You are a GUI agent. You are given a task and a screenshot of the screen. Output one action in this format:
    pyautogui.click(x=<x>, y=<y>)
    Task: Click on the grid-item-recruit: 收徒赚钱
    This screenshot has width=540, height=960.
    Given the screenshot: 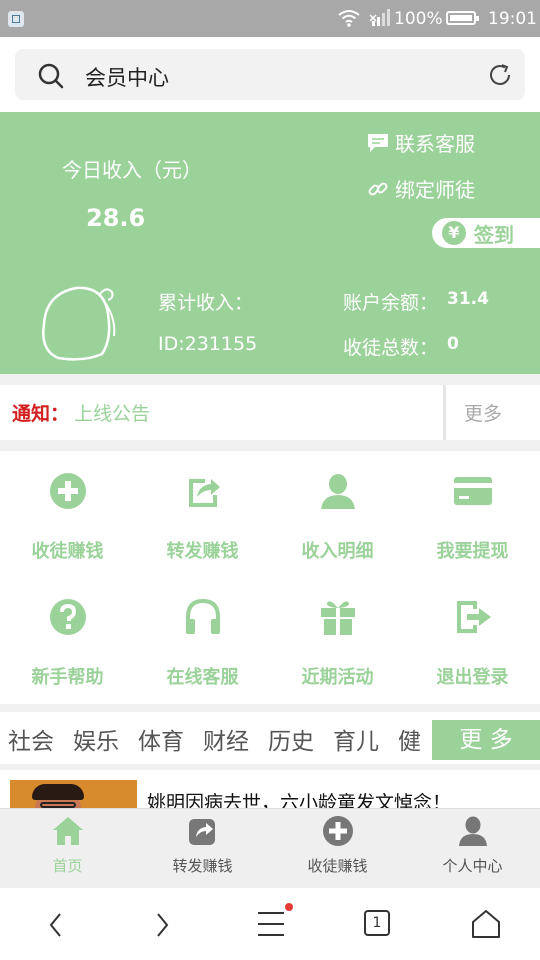 What is the action you would take?
    pyautogui.click(x=67, y=514)
    